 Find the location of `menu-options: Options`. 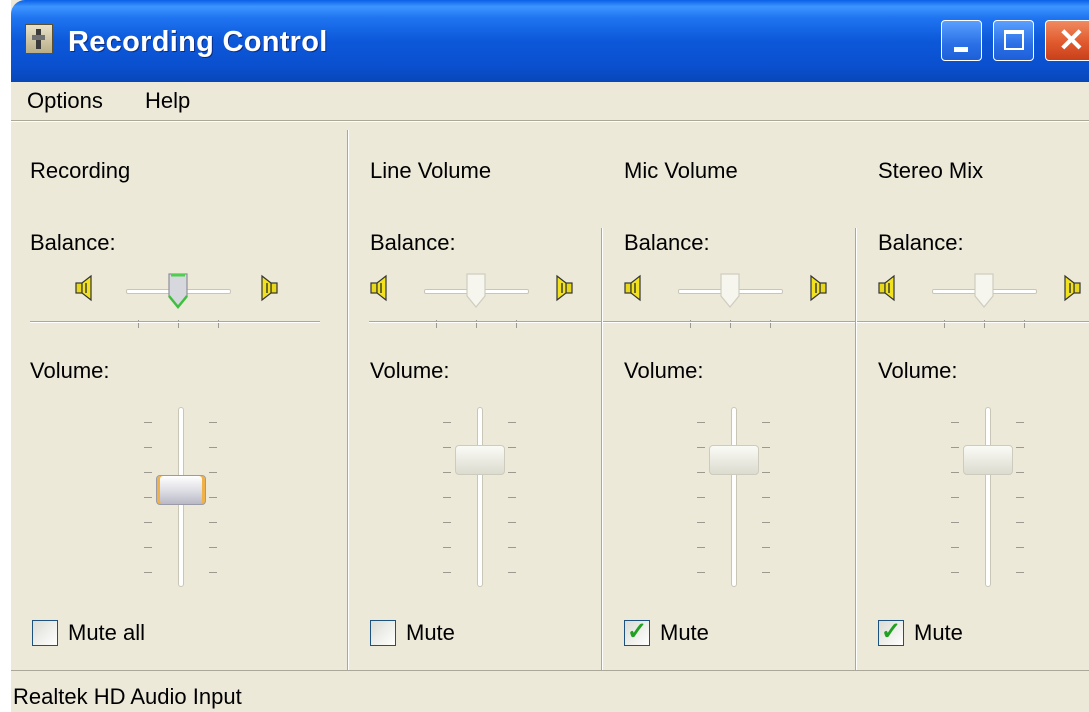

menu-options: Options is located at coordinates (65, 101).